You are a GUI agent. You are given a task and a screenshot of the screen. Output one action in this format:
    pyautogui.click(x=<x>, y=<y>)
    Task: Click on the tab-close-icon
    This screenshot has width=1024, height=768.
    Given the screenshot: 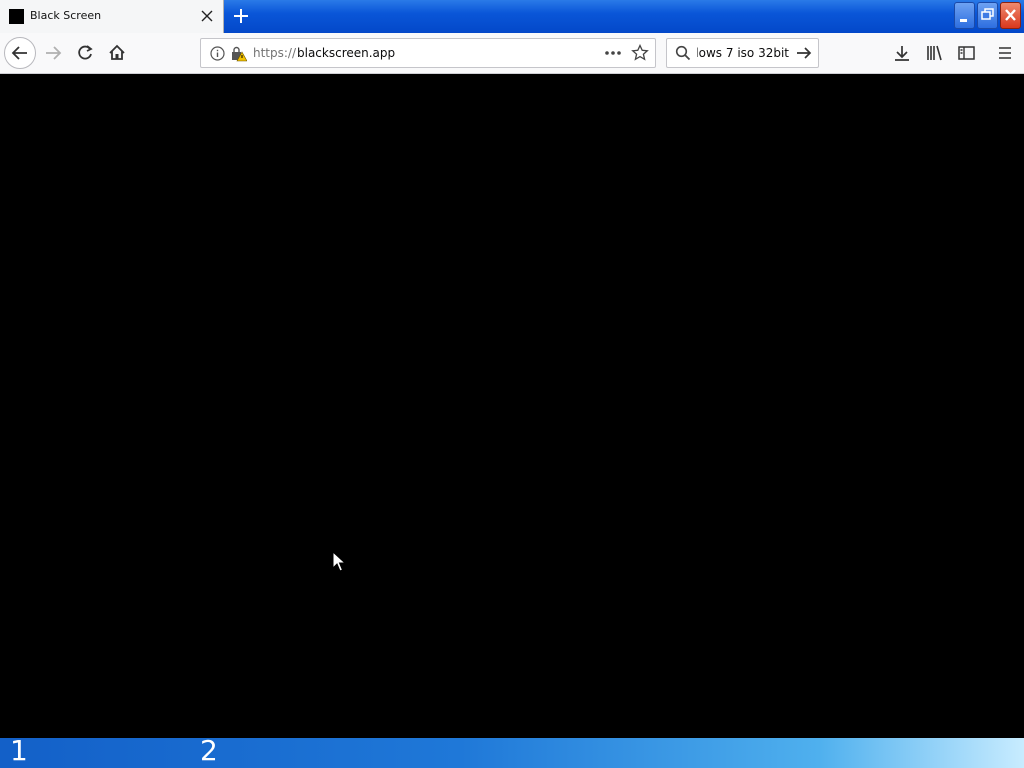 What is the action you would take?
    pyautogui.click(x=207, y=16)
    